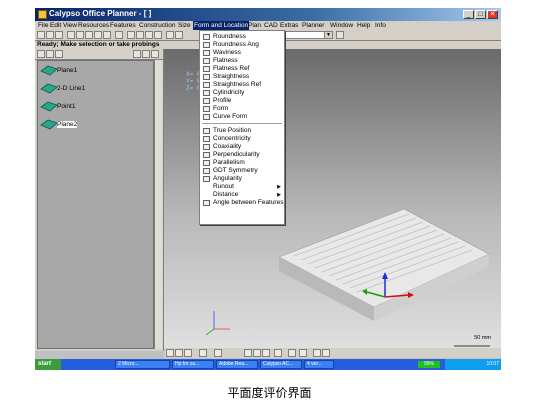 Image resolution: width=539 pixels, height=409 pixels. Describe the element at coordinates (218, 353) in the screenshot. I see `view-rotate-icon` at that location.